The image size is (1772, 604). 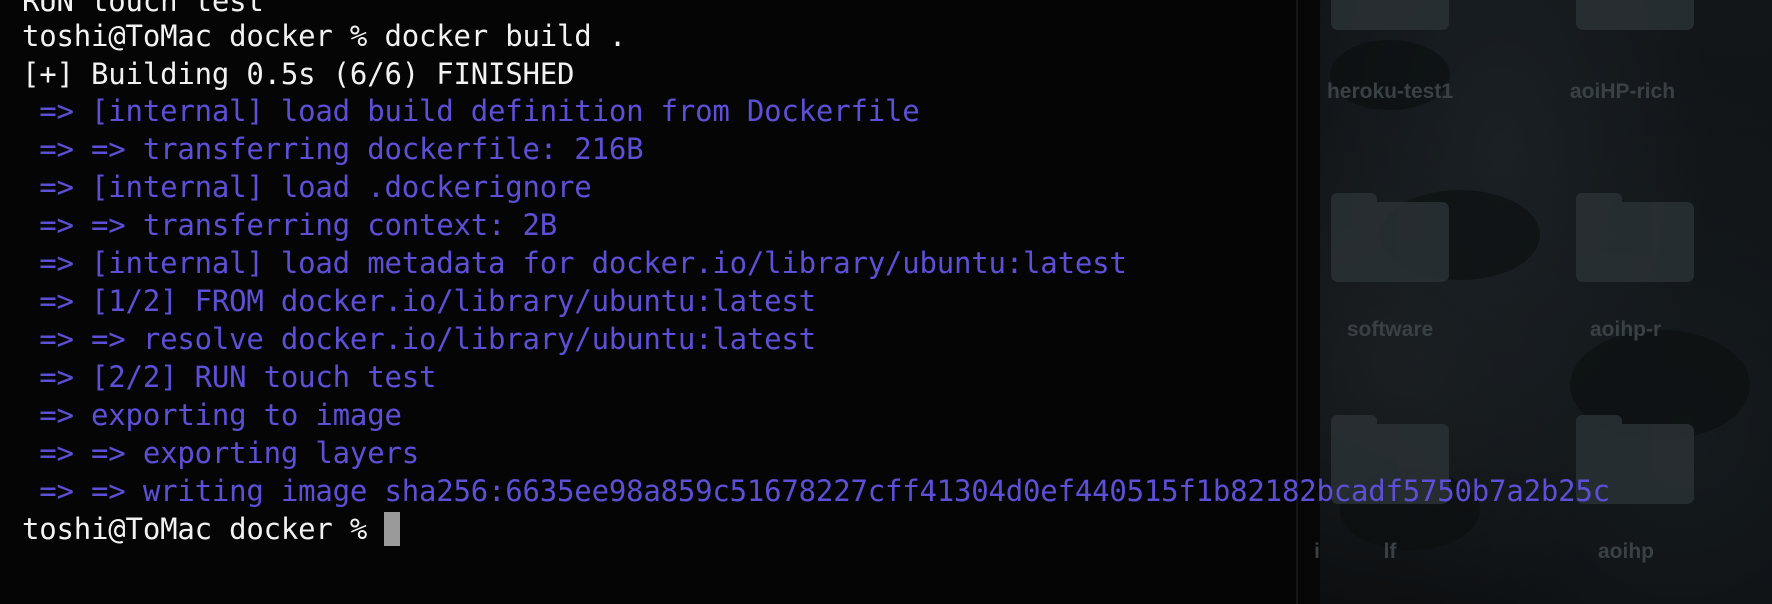 What do you see at coordinates (212, 415) in the screenshot?
I see `terminal-output-line: => exporting to image` at bounding box center [212, 415].